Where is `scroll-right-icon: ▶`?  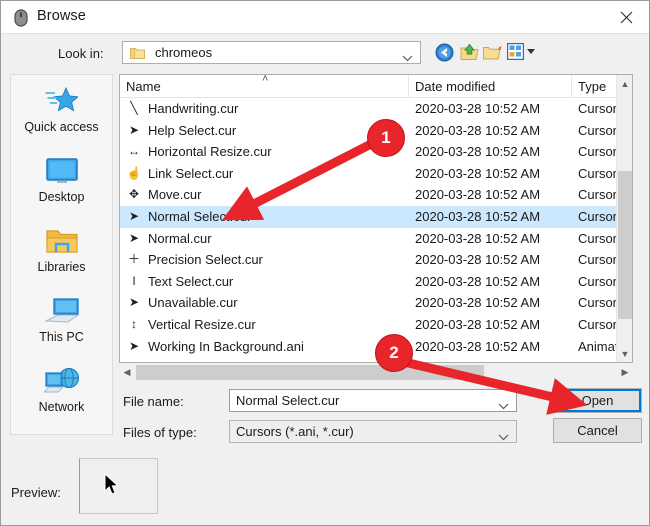 scroll-right-icon: ▶ is located at coordinates (625, 372).